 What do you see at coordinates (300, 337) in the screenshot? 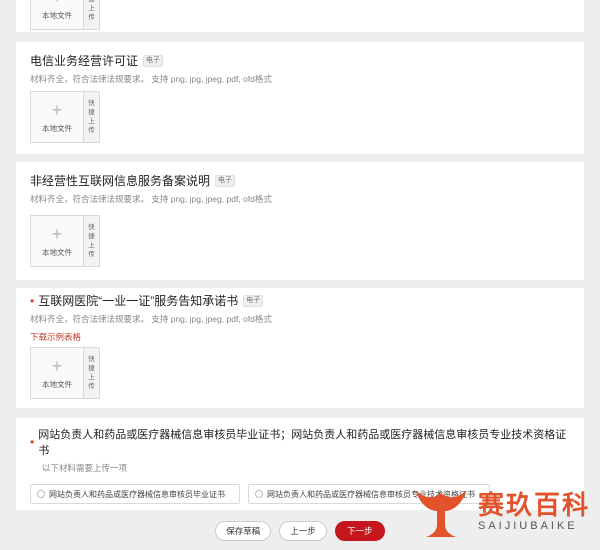
I see `download-sample-link: 下载示例表格` at bounding box center [300, 337].